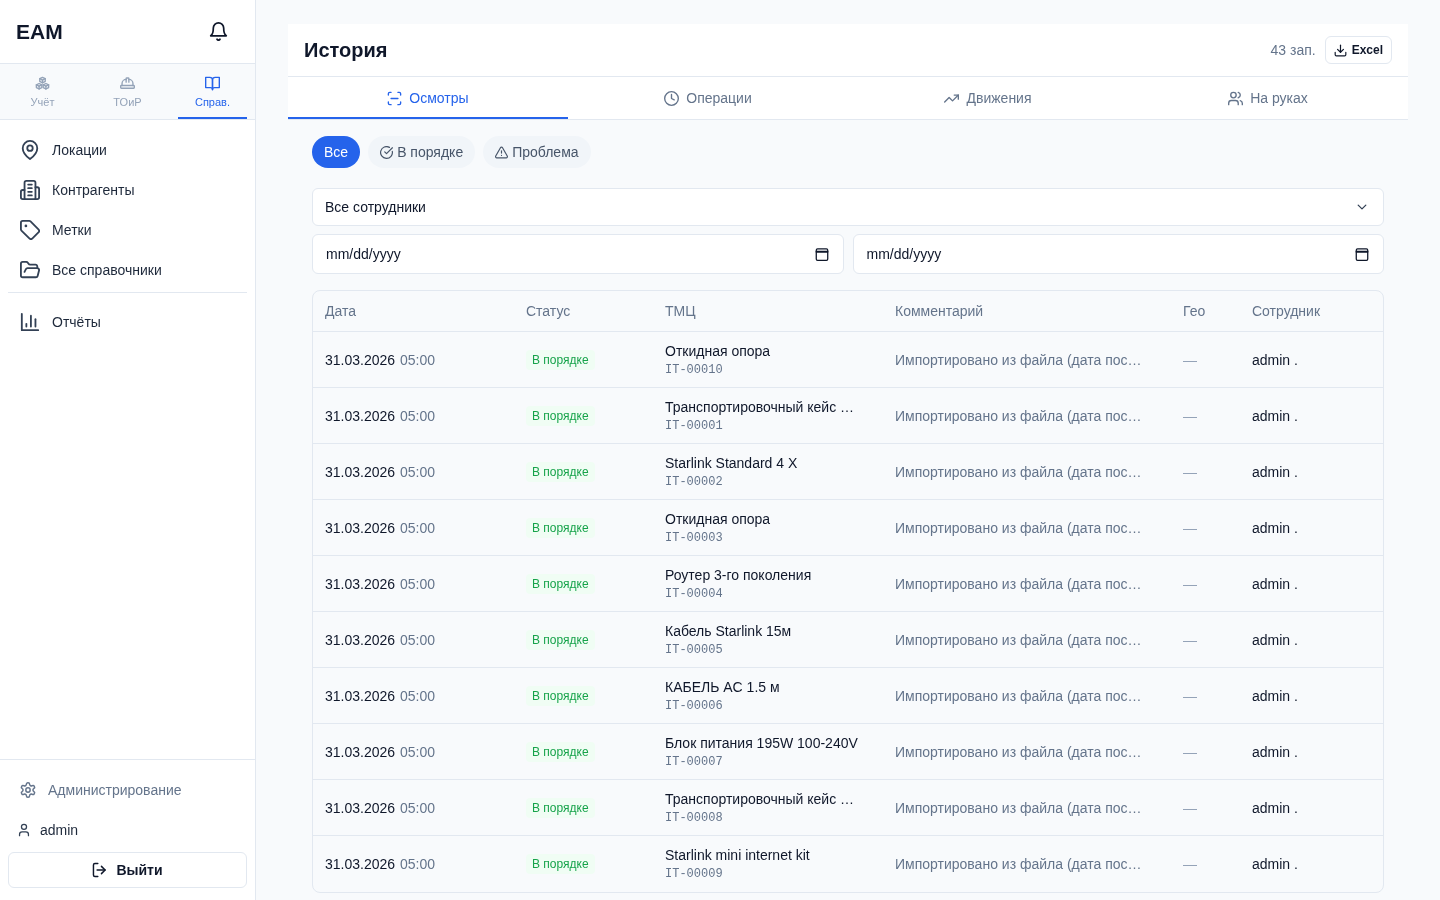  What do you see at coordinates (848, 207) in the screenshot?
I see `employee-select: Все сотрудники` at bounding box center [848, 207].